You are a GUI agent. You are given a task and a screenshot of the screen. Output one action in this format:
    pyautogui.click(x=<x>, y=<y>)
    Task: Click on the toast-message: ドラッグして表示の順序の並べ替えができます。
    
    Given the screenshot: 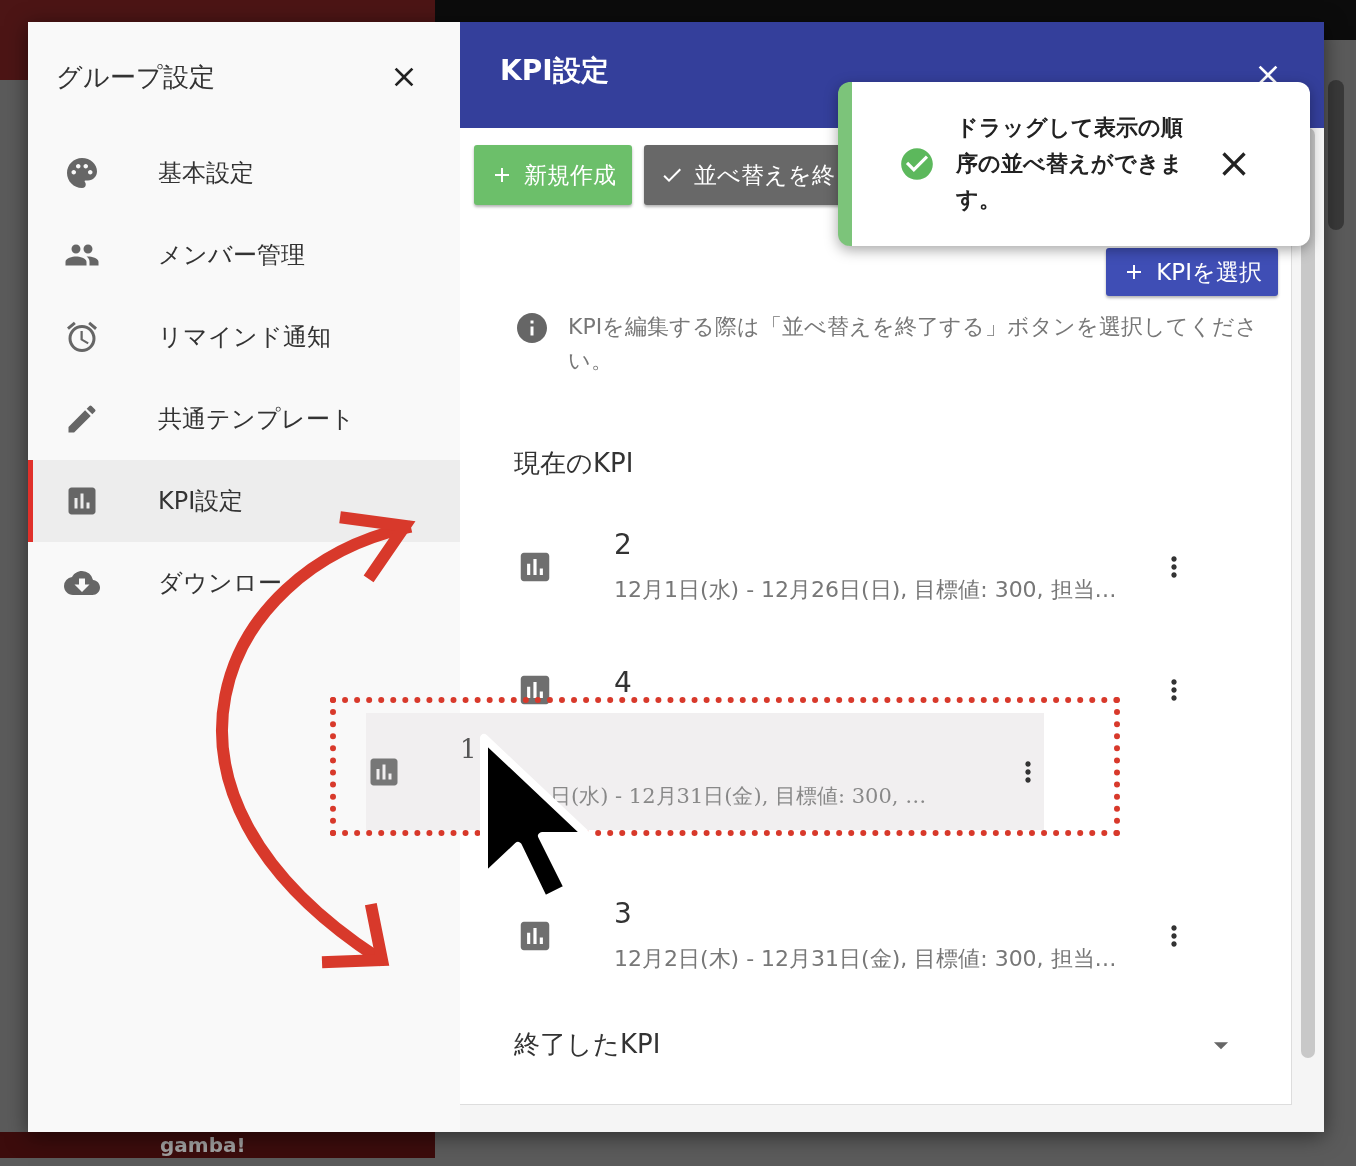 What is the action you would take?
    pyautogui.click(x=1070, y=164)
    